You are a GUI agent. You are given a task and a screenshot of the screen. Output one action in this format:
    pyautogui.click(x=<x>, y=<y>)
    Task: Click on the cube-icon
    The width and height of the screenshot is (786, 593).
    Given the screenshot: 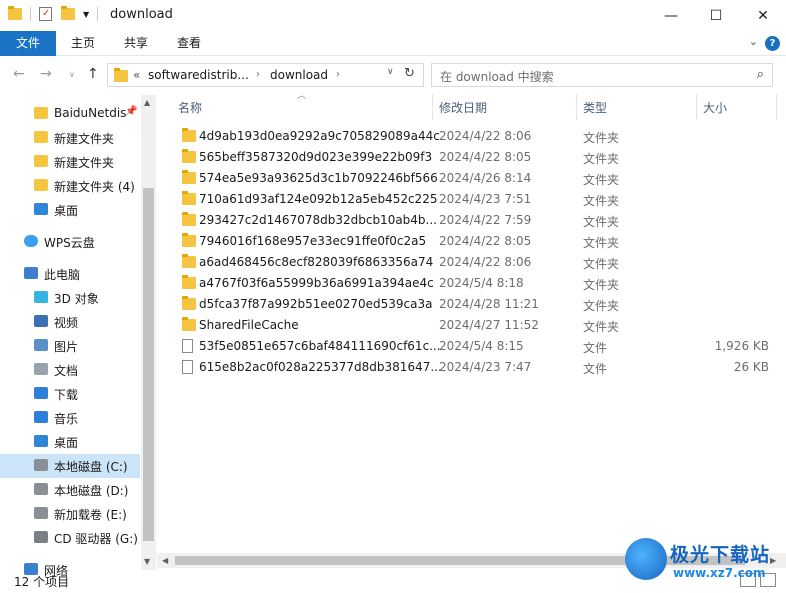 What is the action you would take?
    pyautogui.click(x=41, y=297)
    